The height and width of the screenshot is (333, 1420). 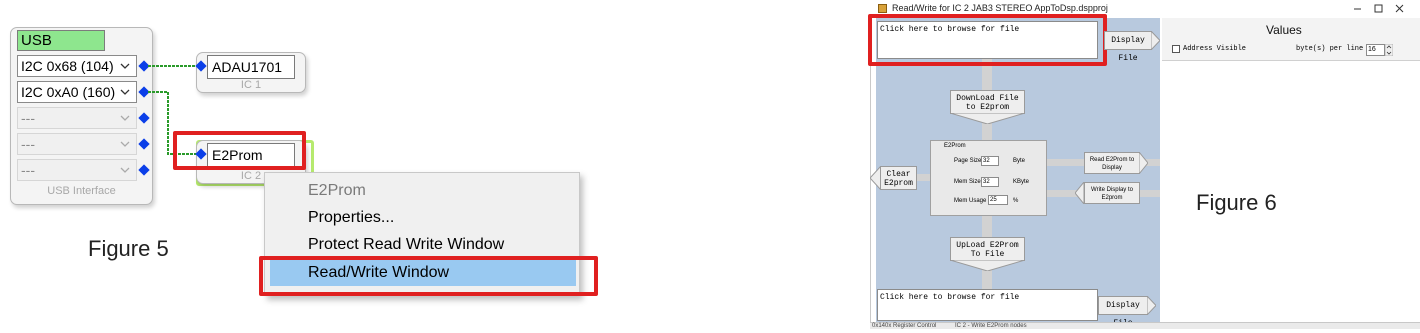 I want to click on maximize-icon, so click(x=1378, y=8).